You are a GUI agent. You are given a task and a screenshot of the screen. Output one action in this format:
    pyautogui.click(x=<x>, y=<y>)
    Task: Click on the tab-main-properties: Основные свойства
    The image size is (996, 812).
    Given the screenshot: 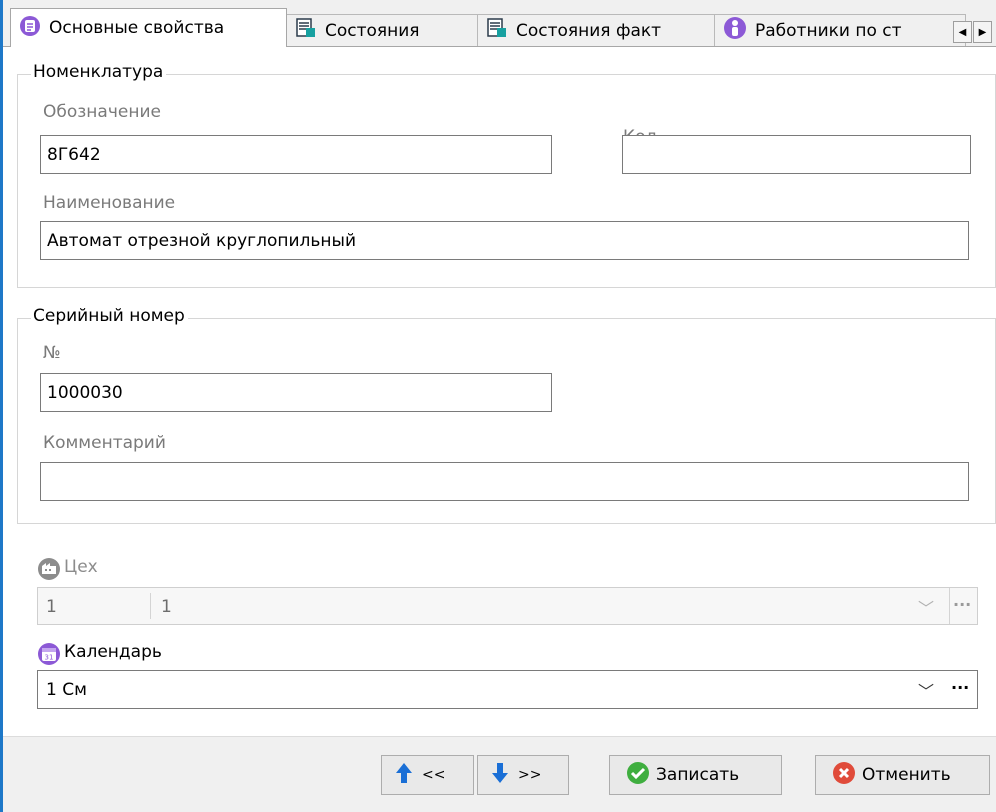 What is the action you would take?
    pyautogui.click(x=148, y=27)
    